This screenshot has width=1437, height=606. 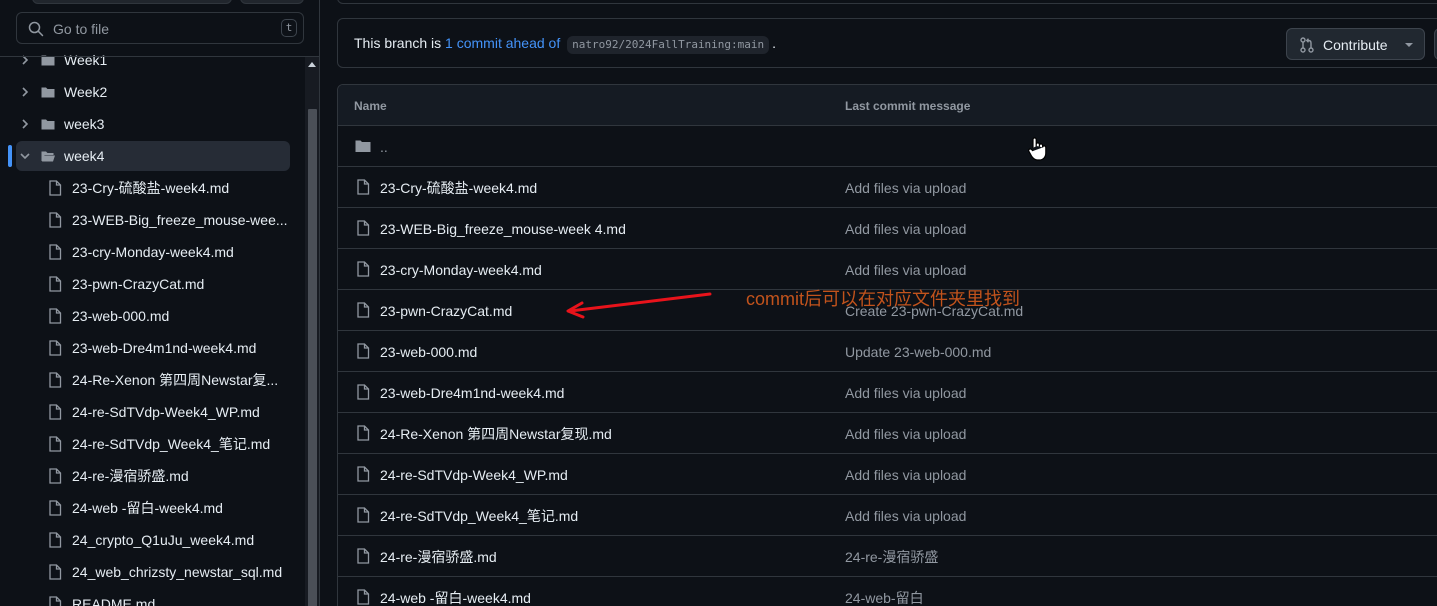 I want to click on file-name-link: 23-web-Dre4m1nd-week4.md, so click(x=472, y=393).